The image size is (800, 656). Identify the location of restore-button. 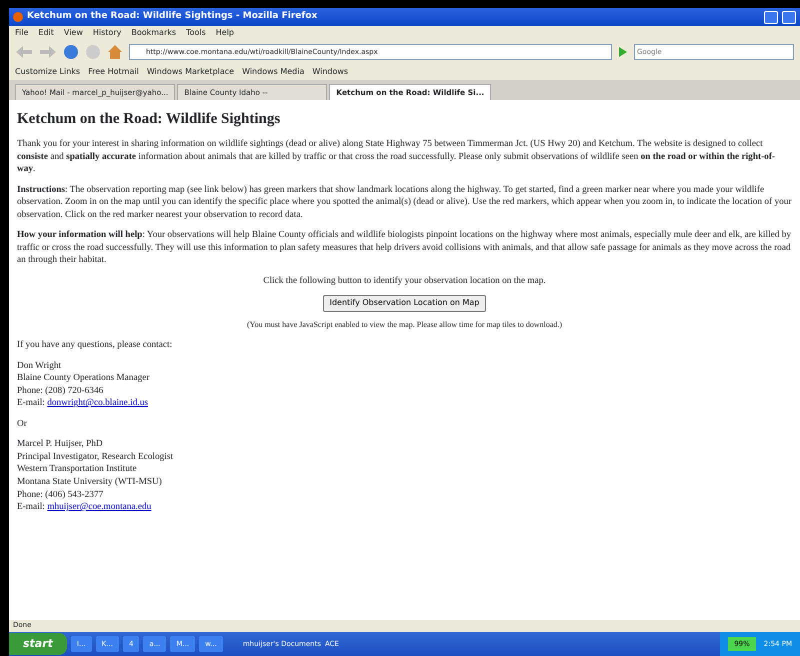
(789, 17).